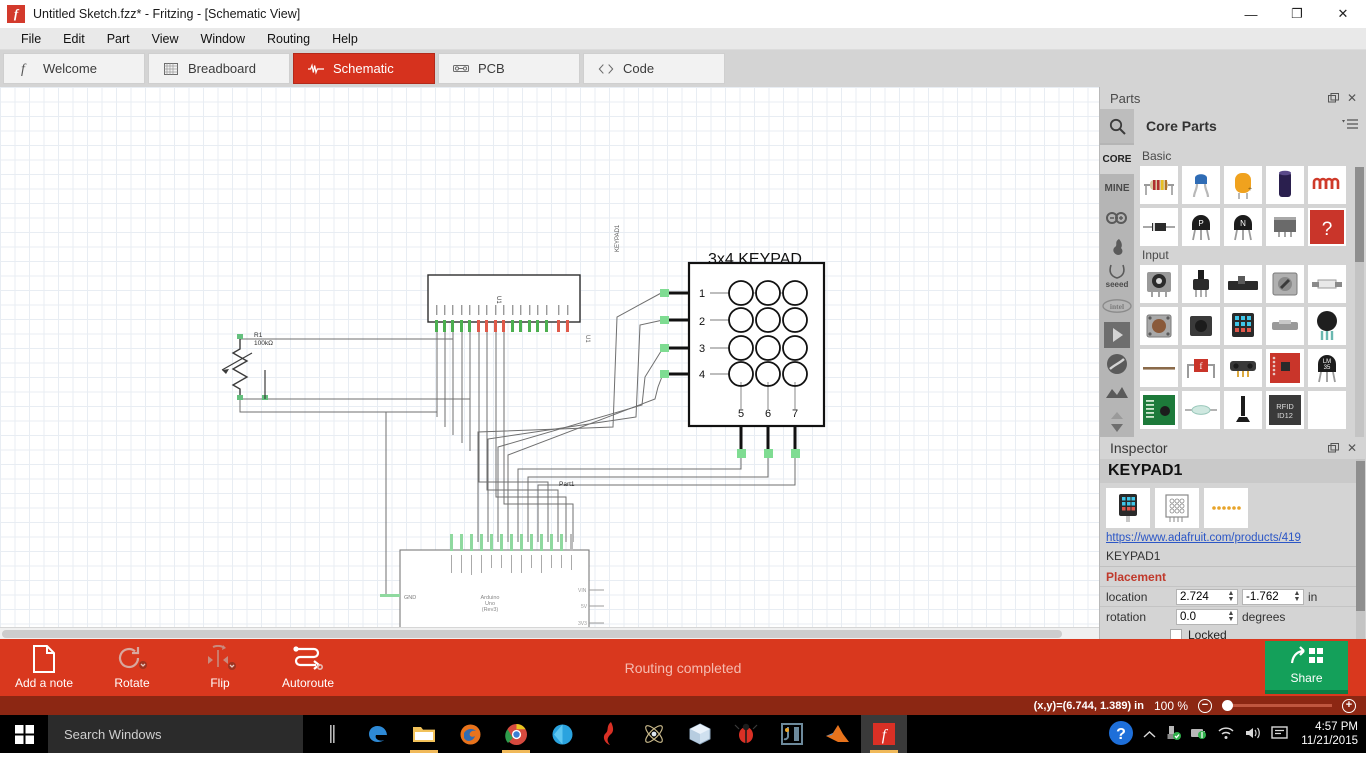 Image resolution: width=1366 pixels, height=768 pixels. Describe the element at coordinates (1159, 227) in the screenshot. I see `part-diode` at that location.